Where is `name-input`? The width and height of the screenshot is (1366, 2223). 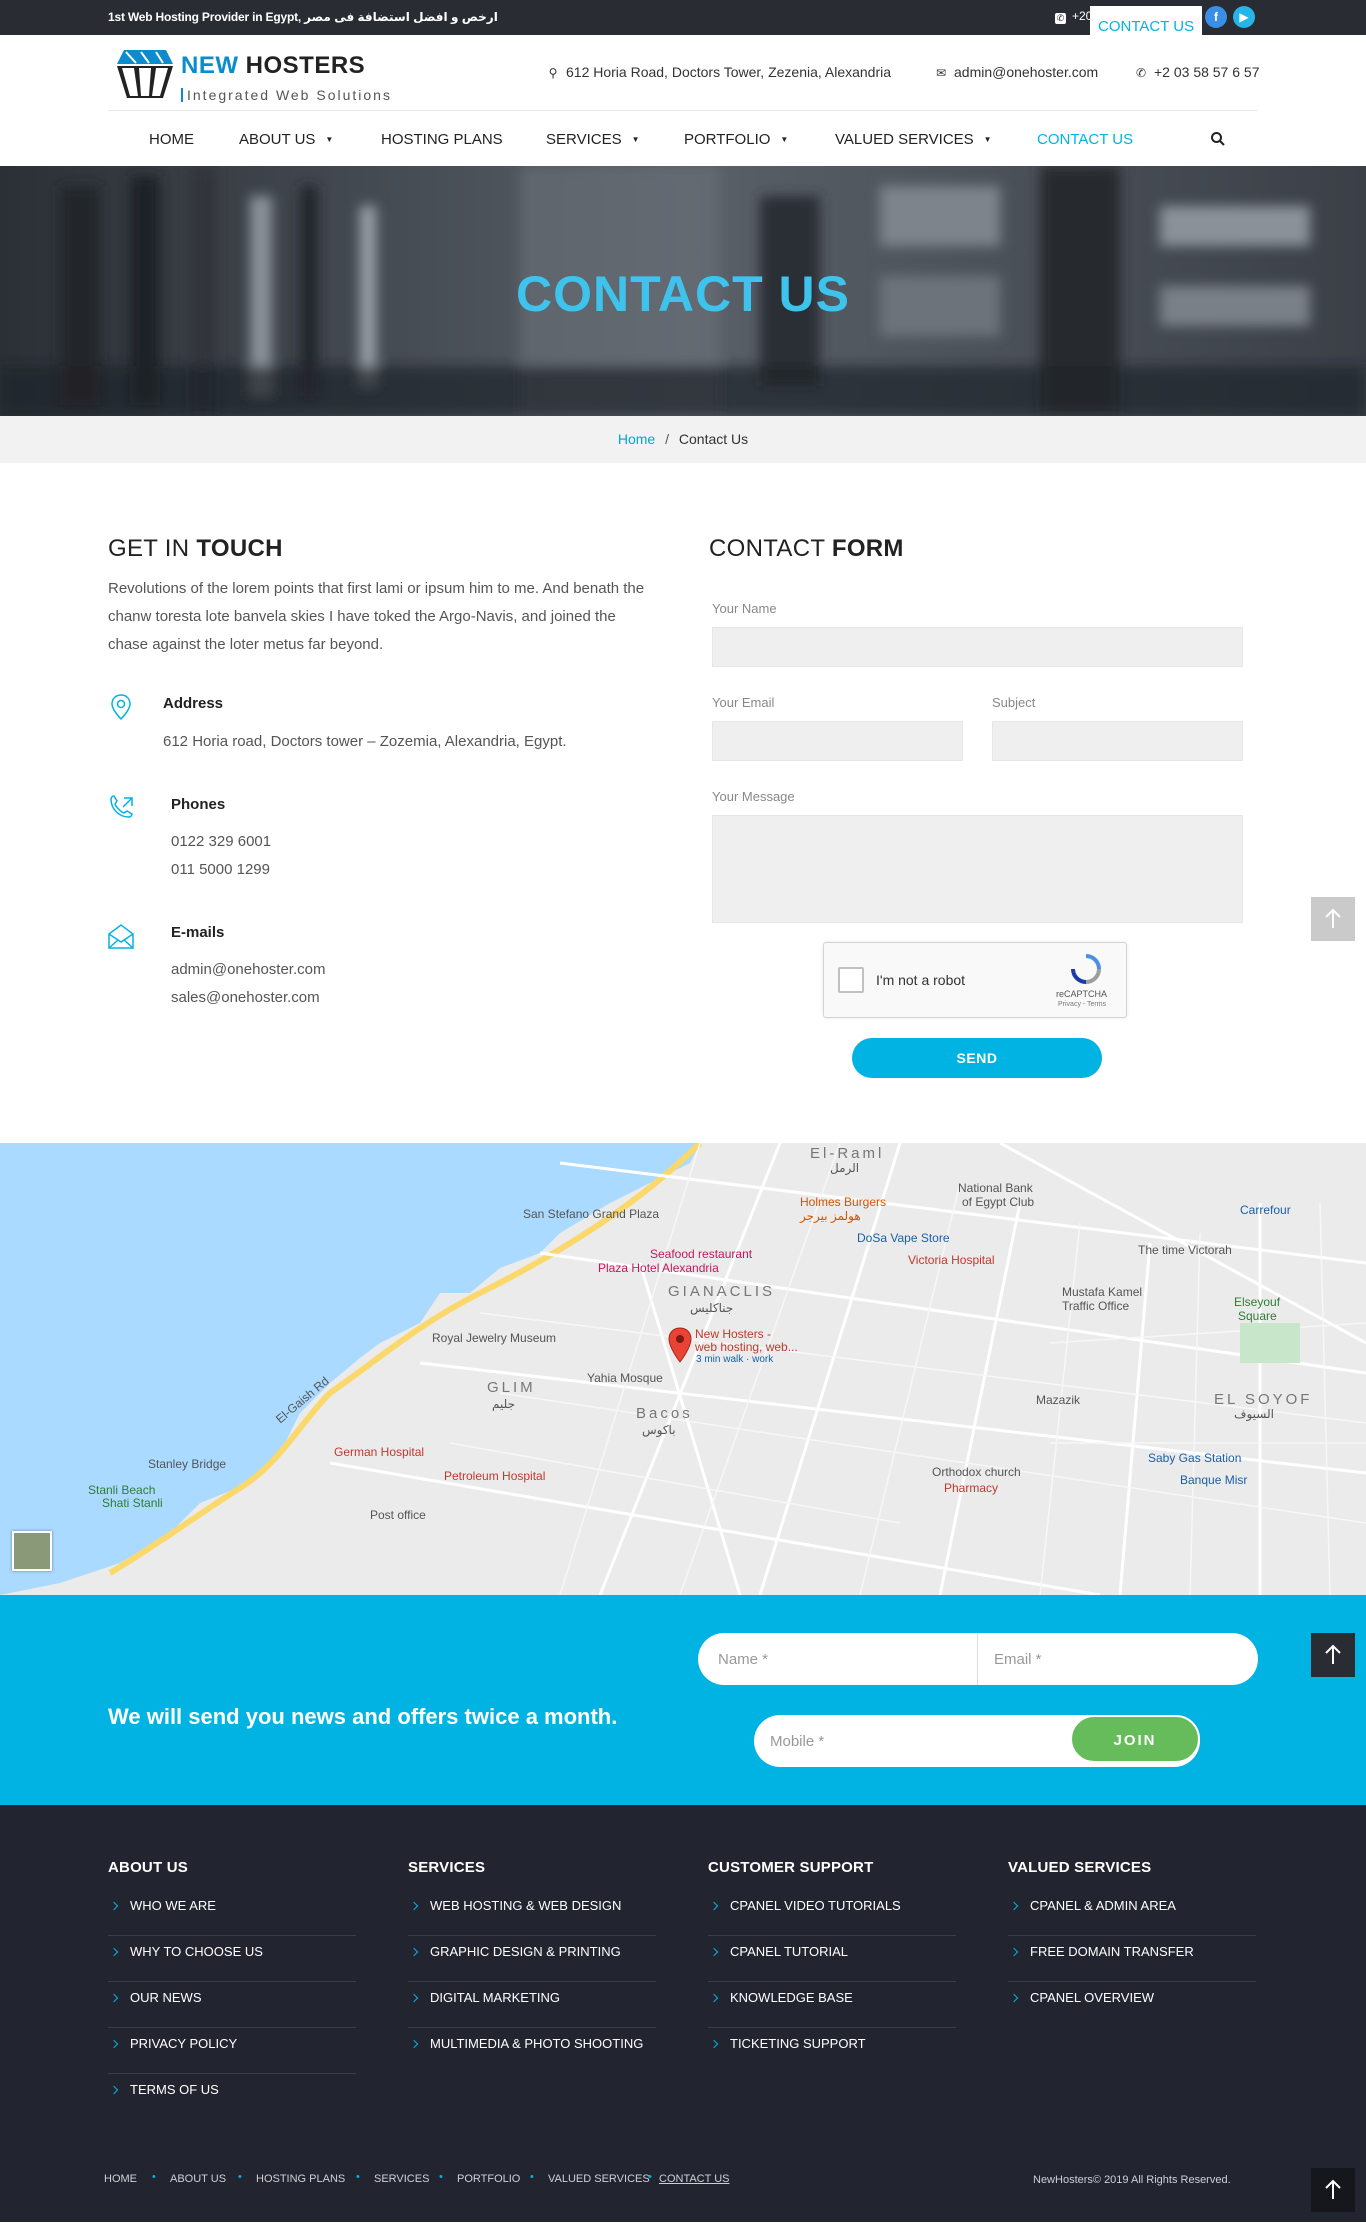 name-input is located at coordinates (977, 647).